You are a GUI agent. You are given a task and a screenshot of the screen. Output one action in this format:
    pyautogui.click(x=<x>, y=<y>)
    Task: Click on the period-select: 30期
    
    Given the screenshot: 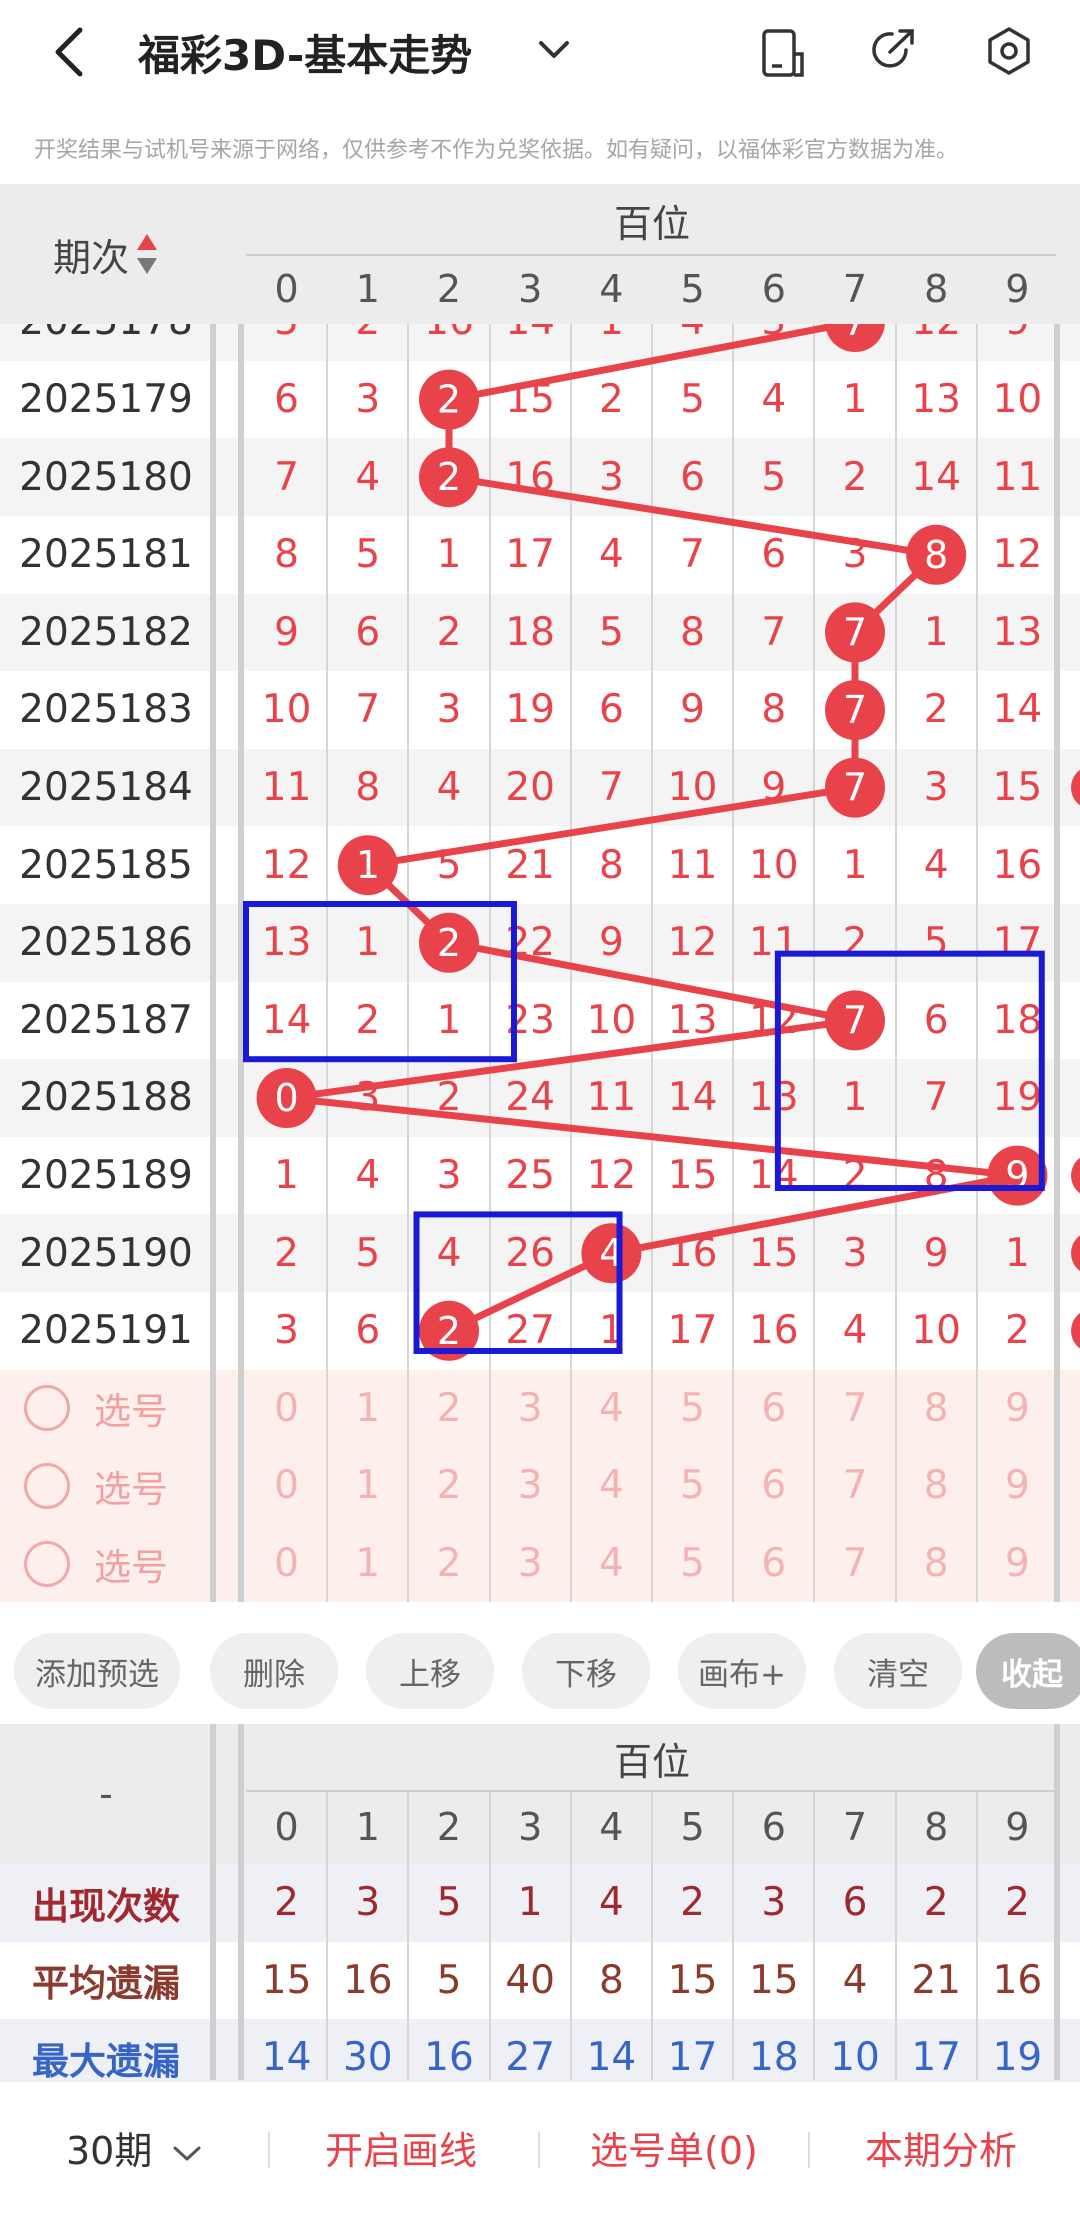 What is the action you would take?
    pyautogui.click(x=134, y=2147)
    